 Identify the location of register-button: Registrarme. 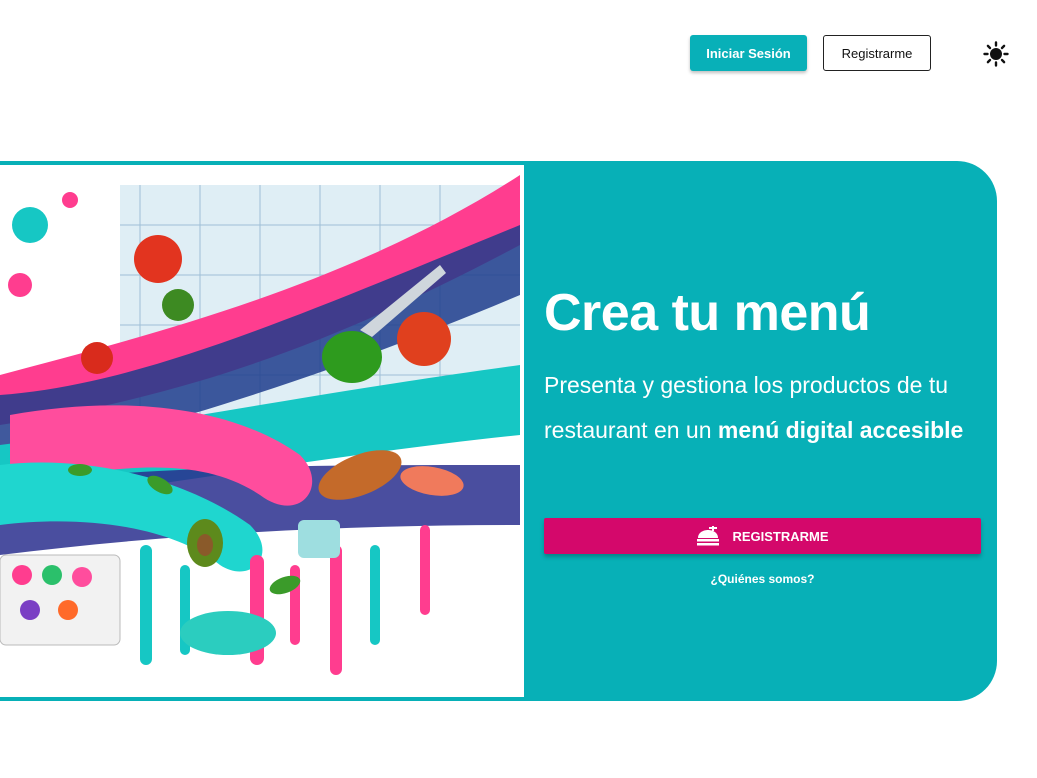
(877, 53).